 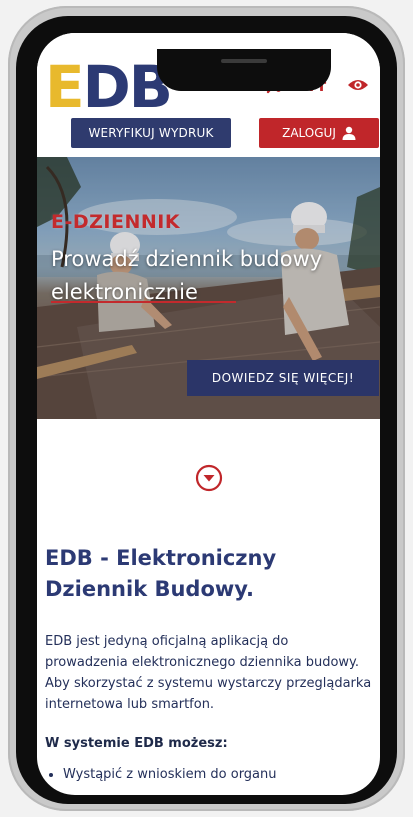 I want to click on section-subheading: W systemie EDB możesz:, so click(x=136, y=743).